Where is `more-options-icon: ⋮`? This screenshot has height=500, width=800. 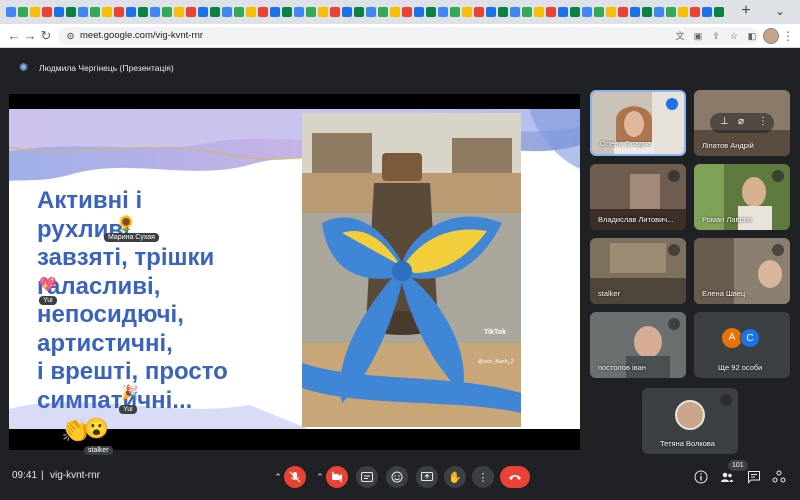
more-options-icon: ⋮ is located at coordinates (763, 121).